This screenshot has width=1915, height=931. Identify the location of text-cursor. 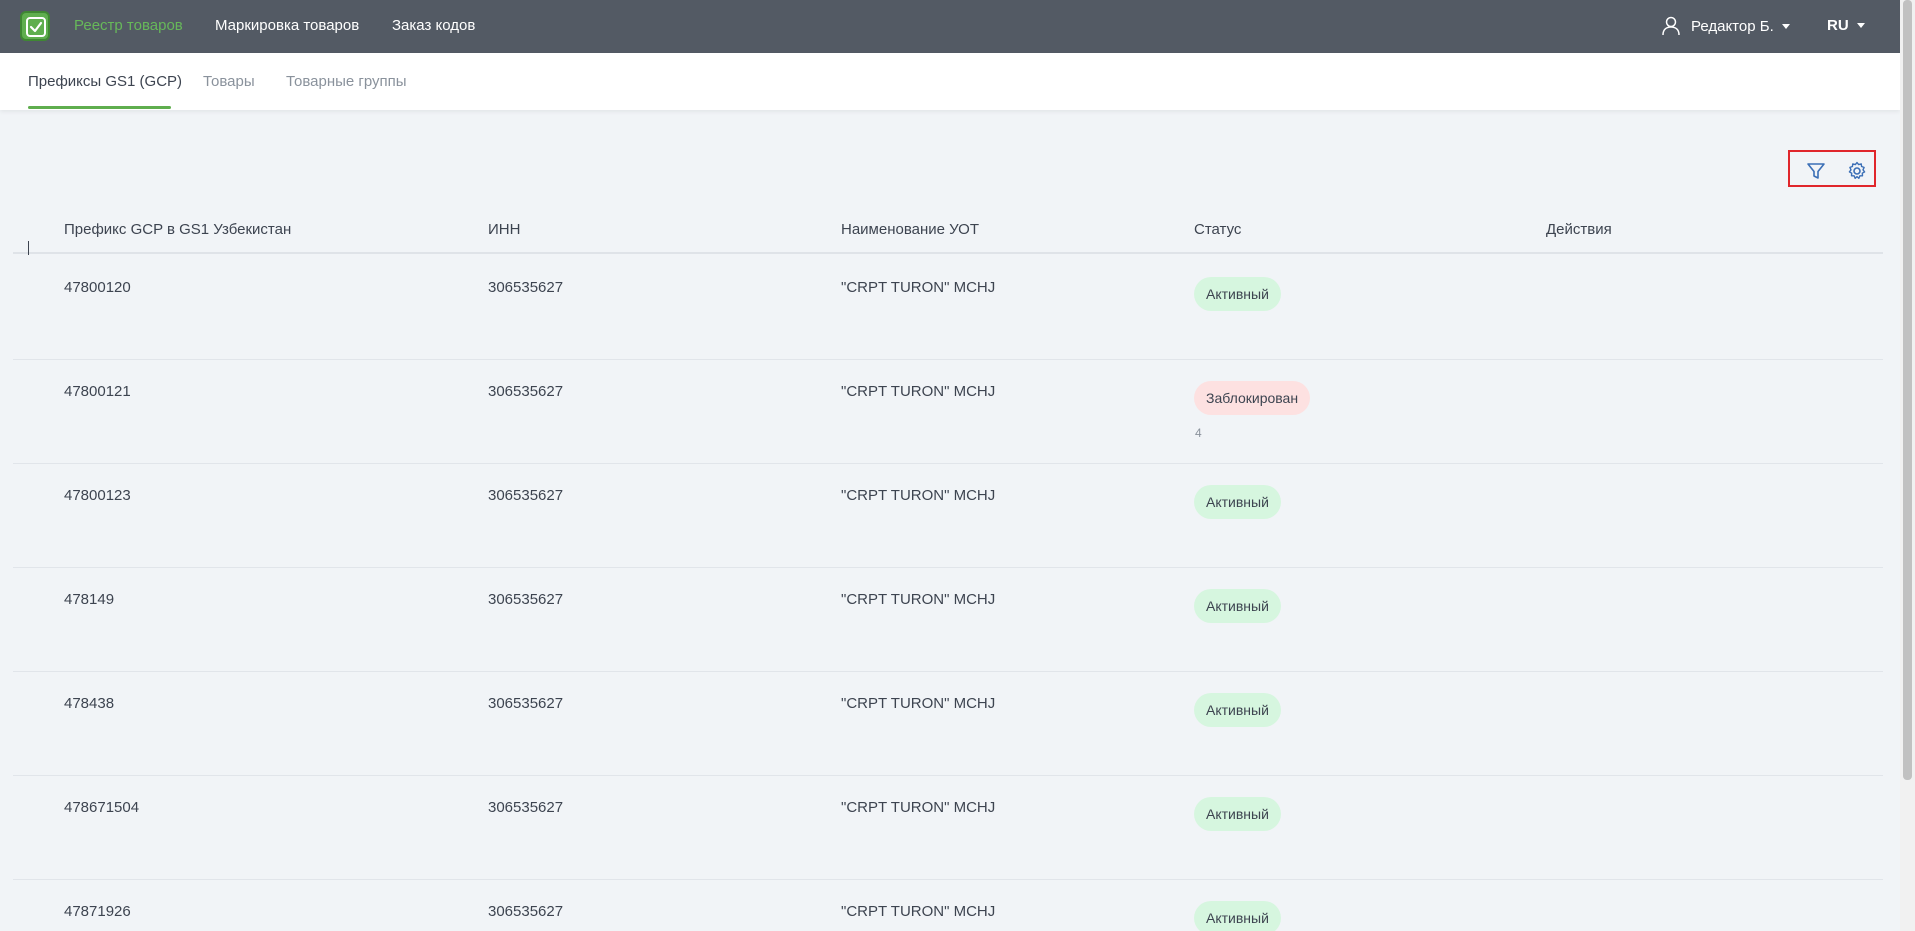
(28, 248).